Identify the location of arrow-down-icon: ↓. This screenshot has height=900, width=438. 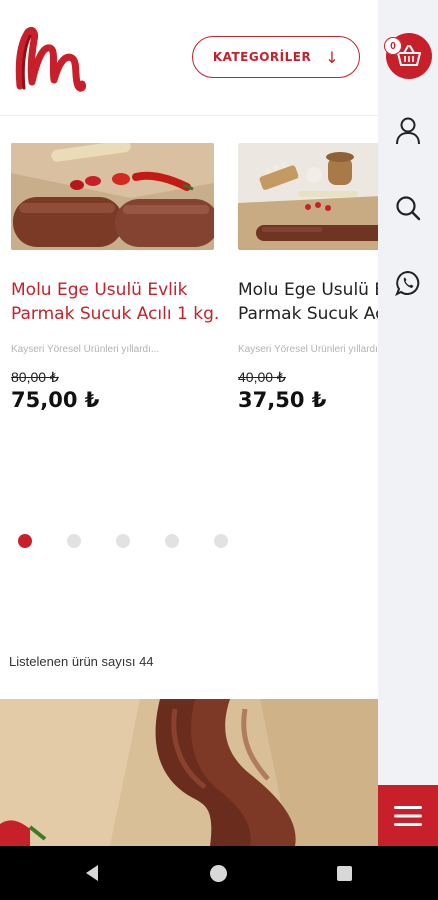
(332, 57).